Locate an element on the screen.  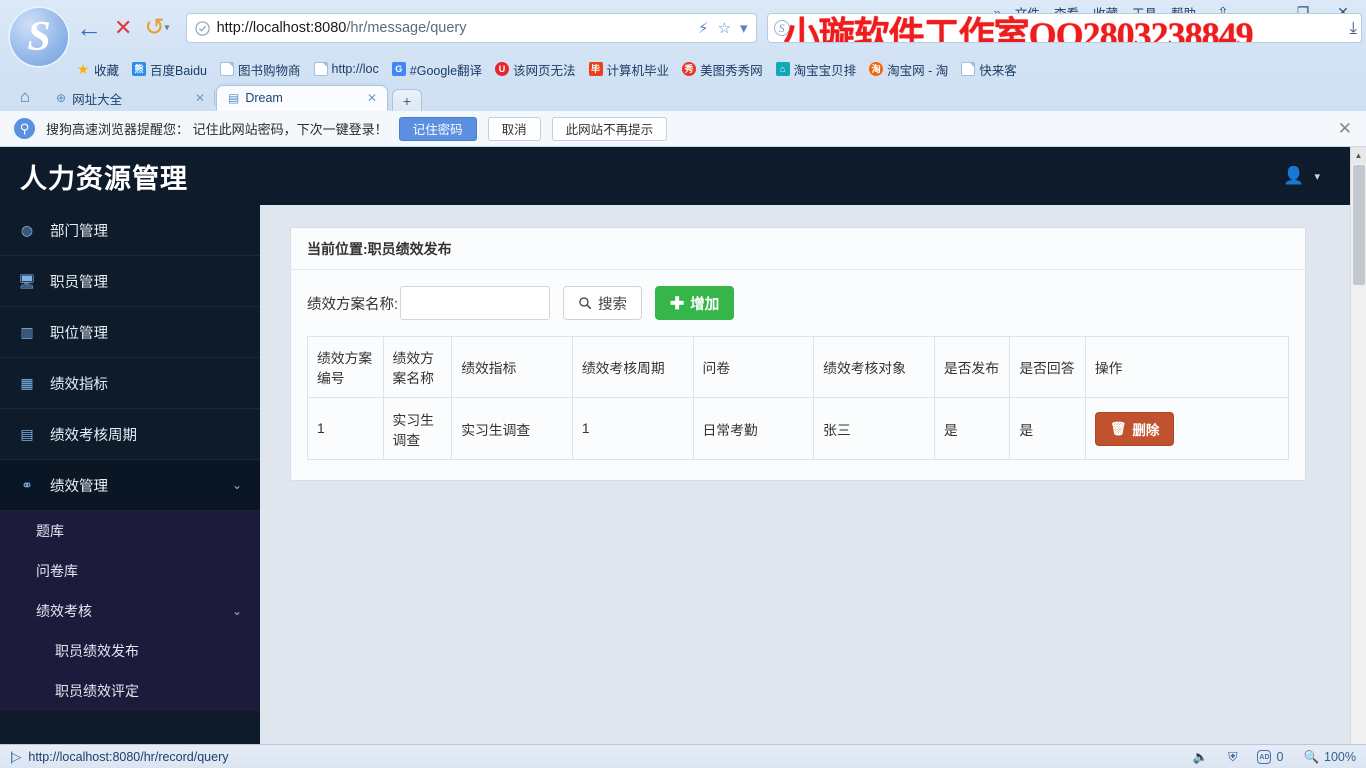
column-header-kpi: 绩效指标 is located at coordinates (512, 367).